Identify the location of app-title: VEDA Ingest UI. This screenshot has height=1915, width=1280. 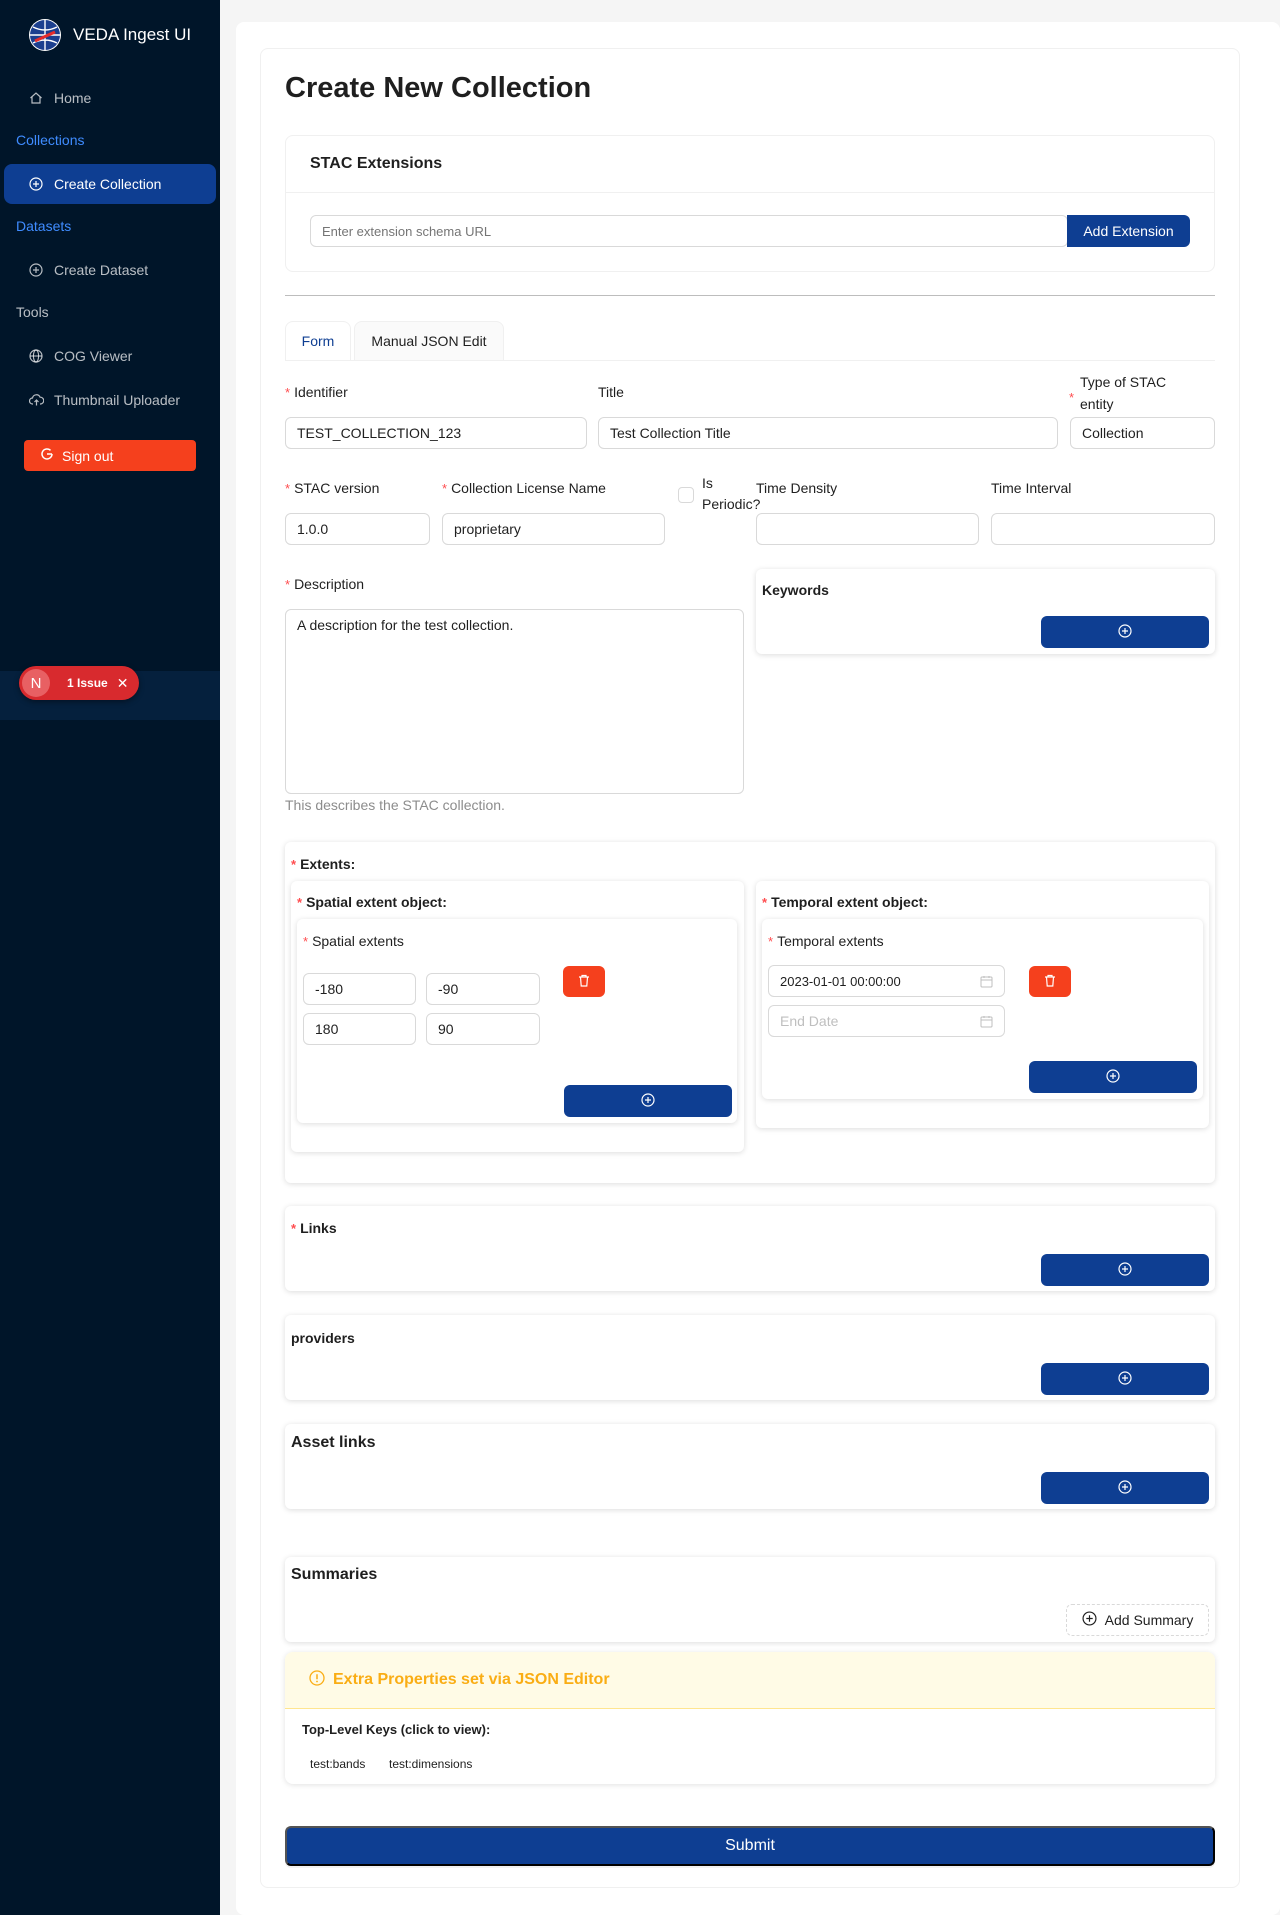
(132, 34).